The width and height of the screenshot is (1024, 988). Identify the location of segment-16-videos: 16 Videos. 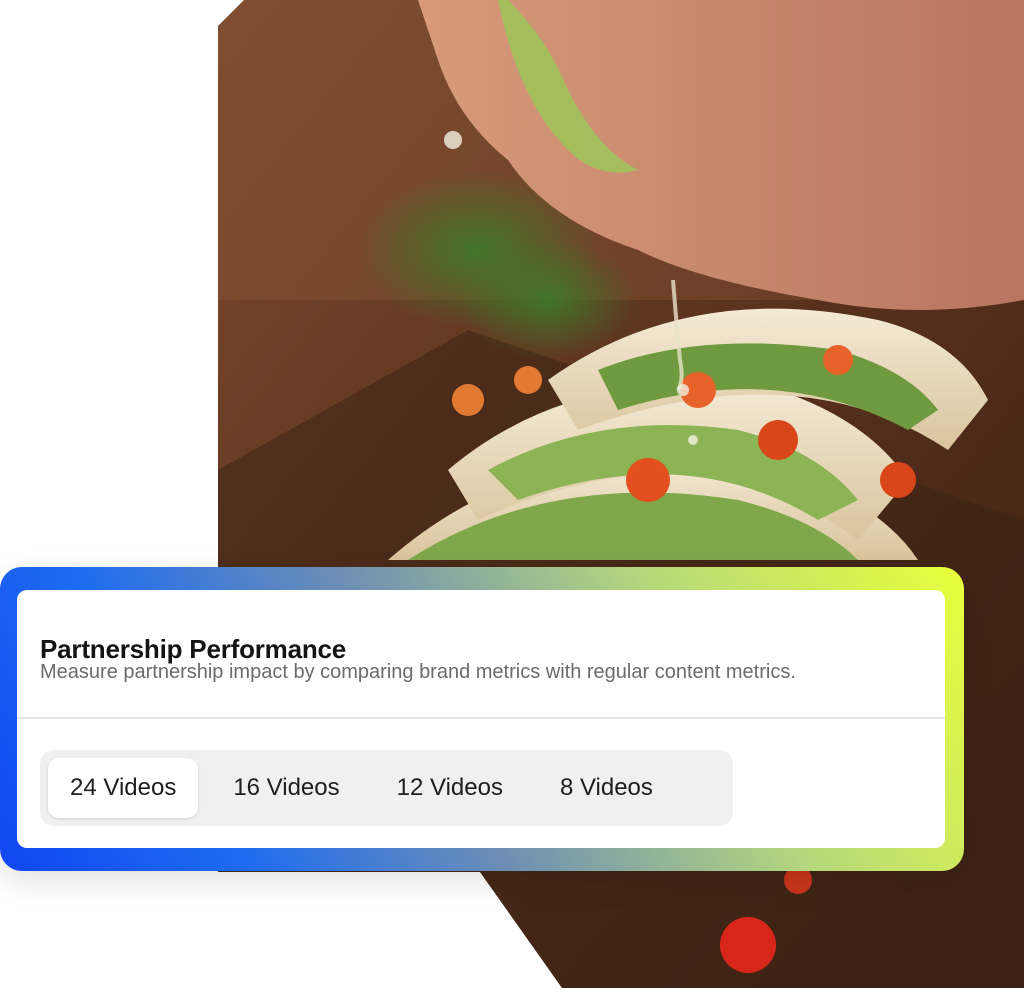
(286, 788).